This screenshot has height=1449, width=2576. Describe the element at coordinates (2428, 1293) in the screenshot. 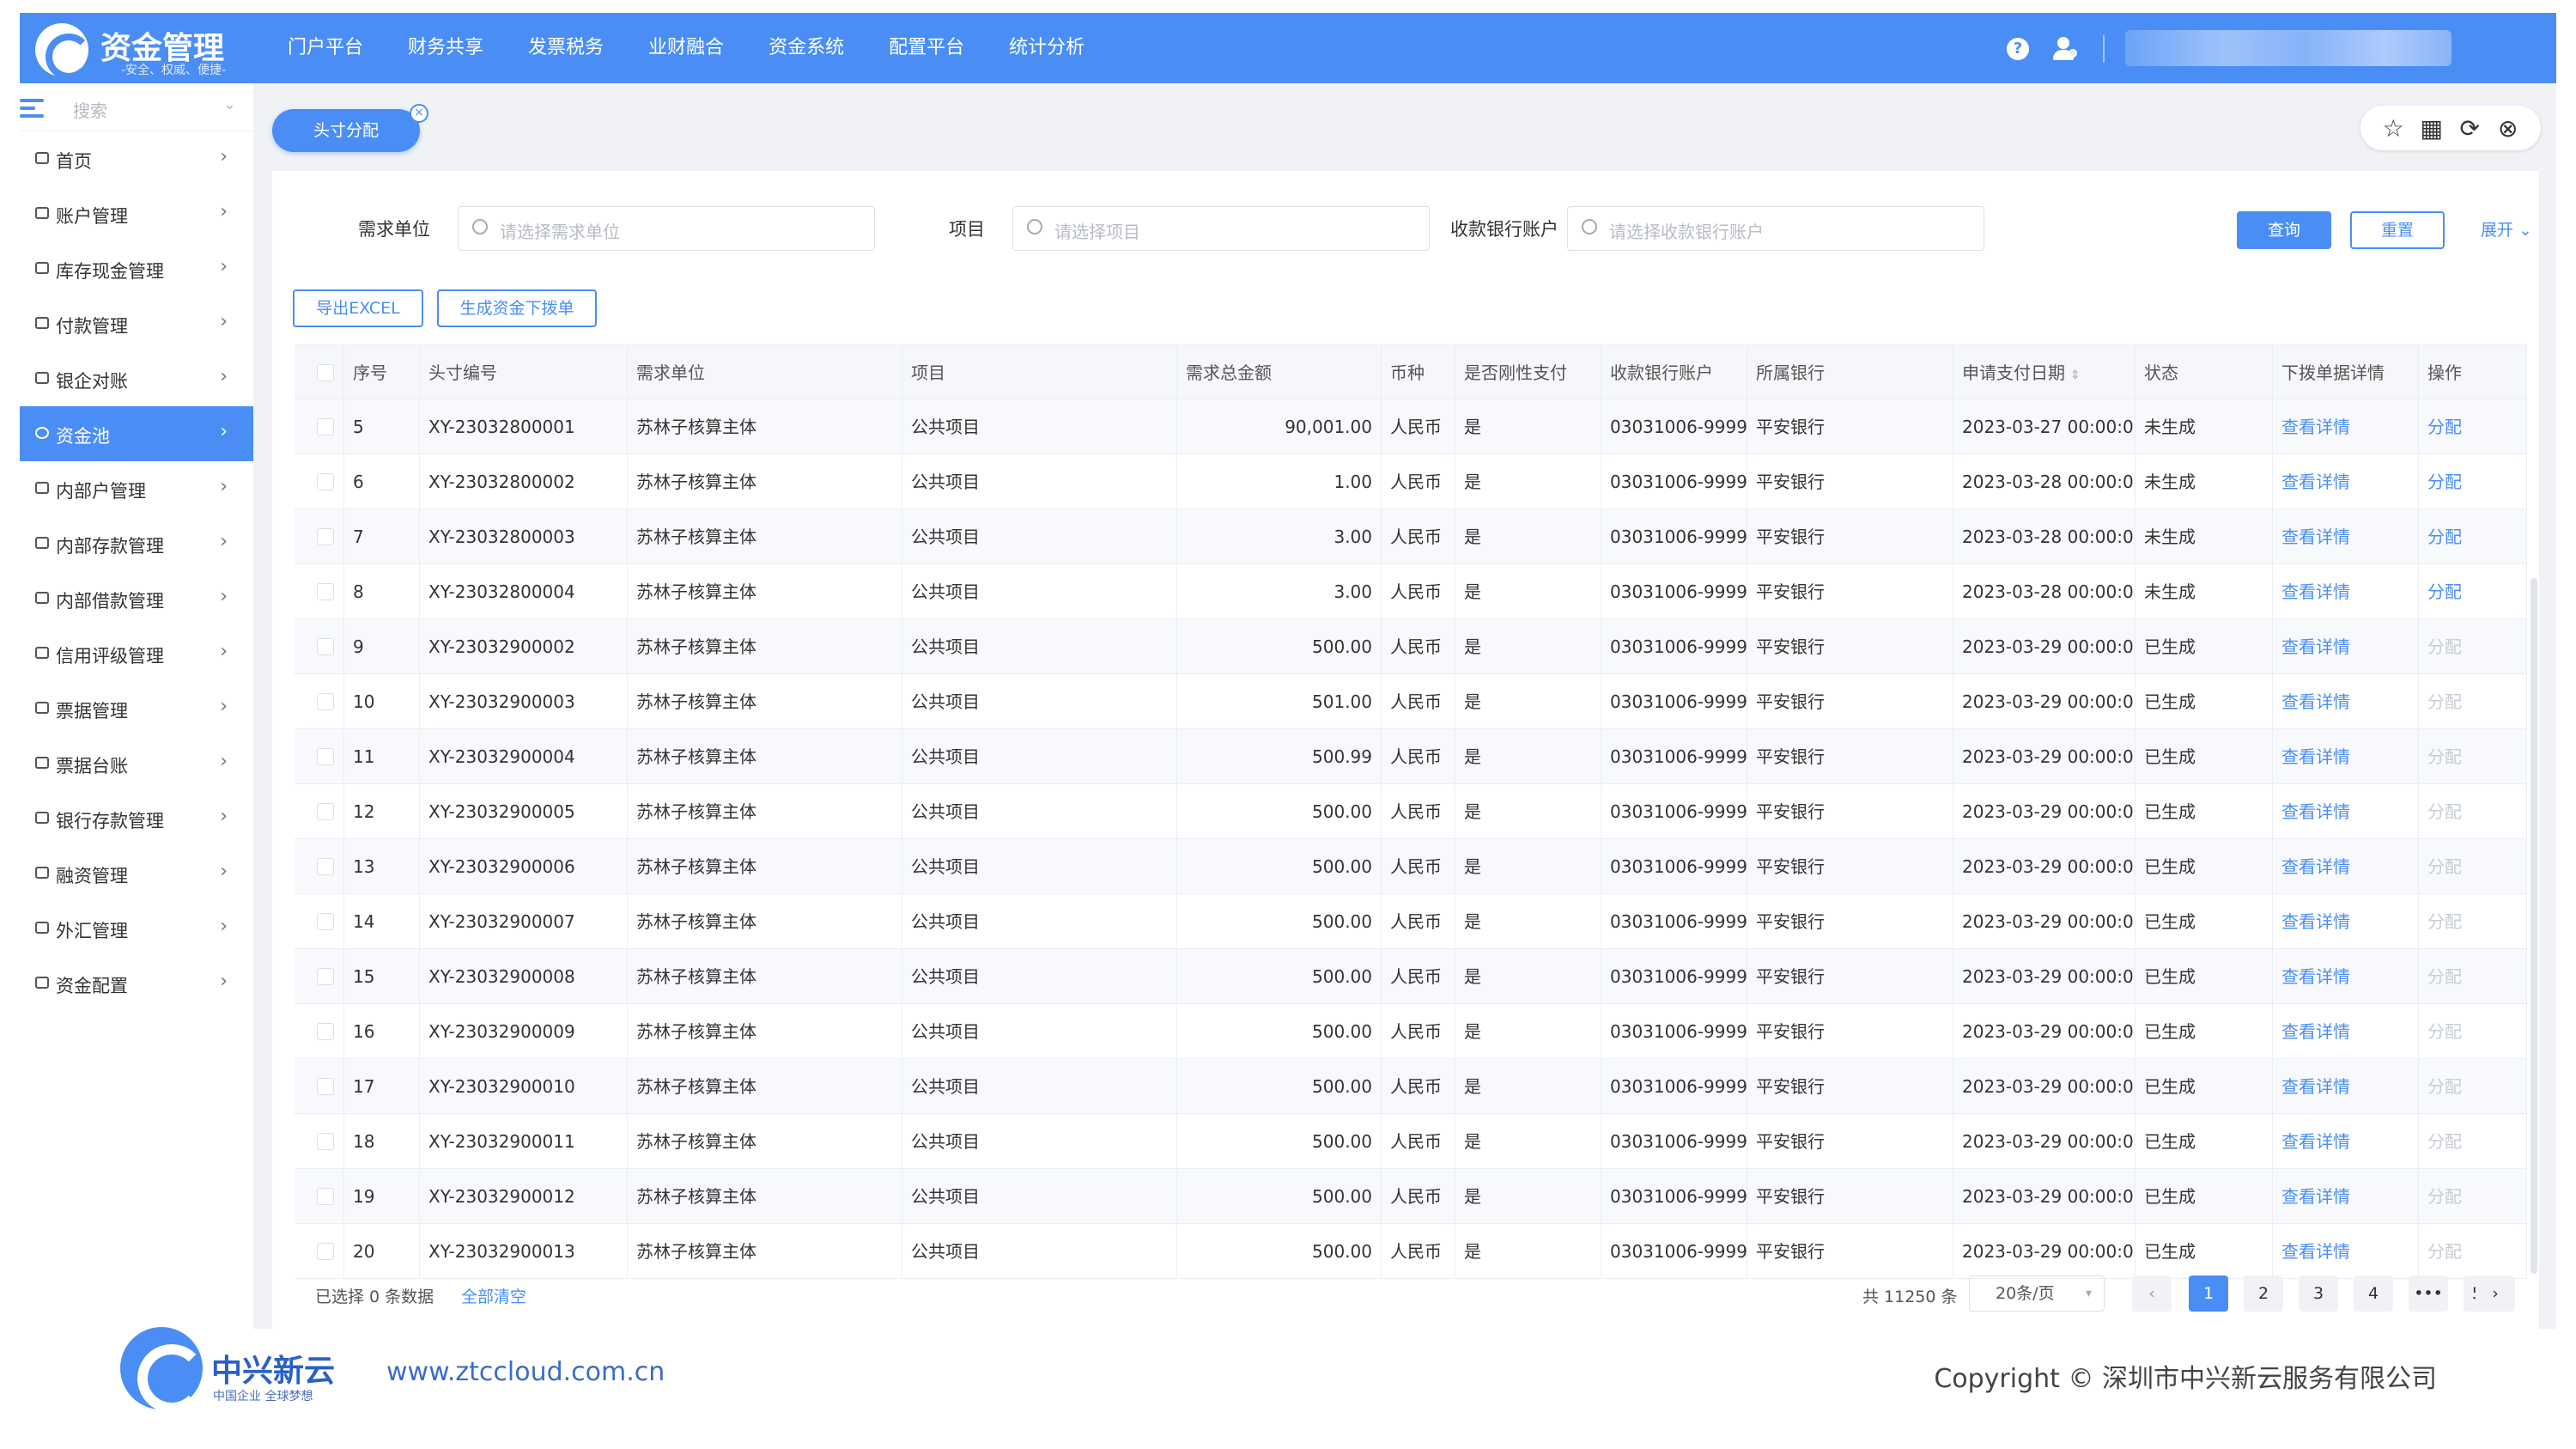

I see `more-pages-button: •••` at that location.